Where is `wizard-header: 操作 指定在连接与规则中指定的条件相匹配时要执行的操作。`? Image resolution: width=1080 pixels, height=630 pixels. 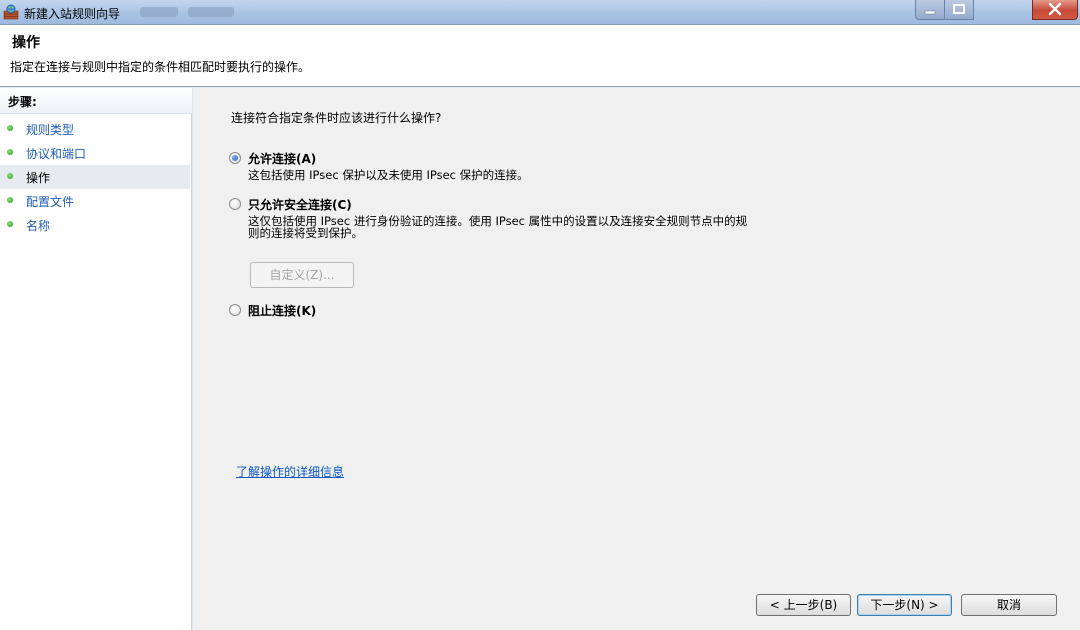
wizard-header: 操作 指定在连接与规则中指定的条件相匹配时要执行的操作。 is located at coordinates (540, 56).